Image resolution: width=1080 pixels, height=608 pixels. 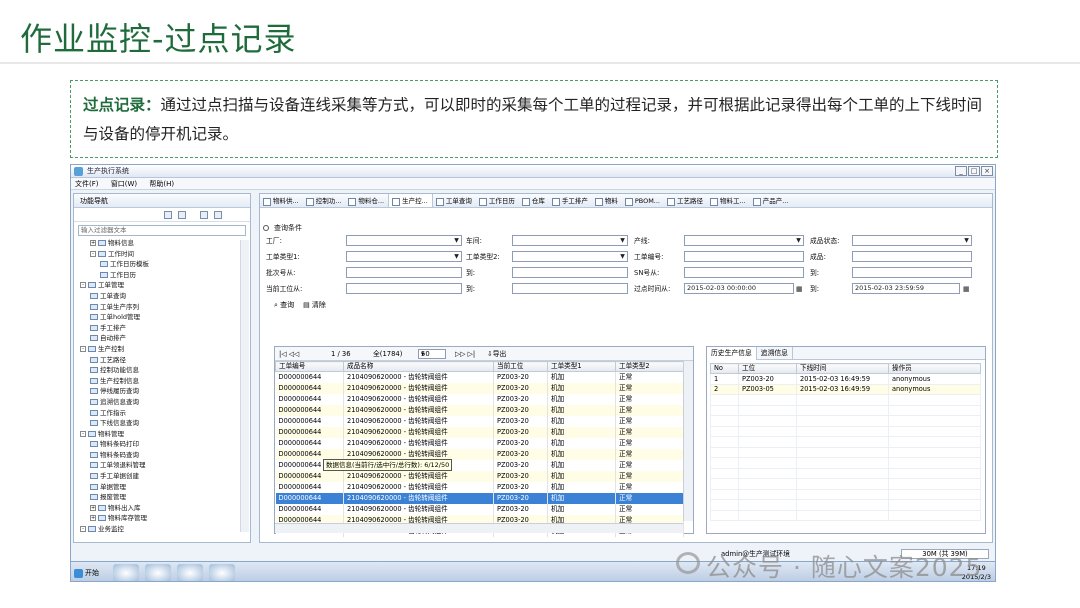 What do you see at coordinates (744, 256) in the screenshot?
I see `wo-no-input` at bounding box center [744, 256].